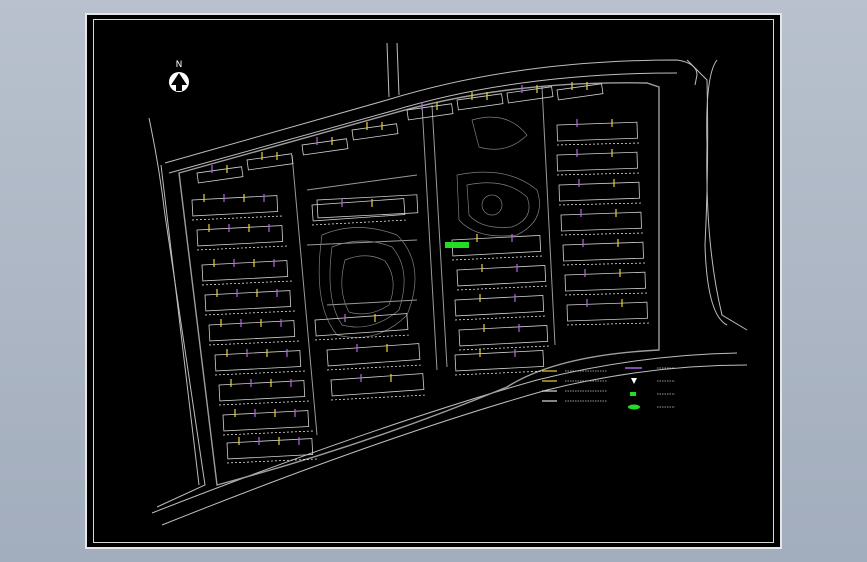 Image resolution: width=867 pixels, height=562 pixels. What do you see at coordinates (179, 65) in the screenshot?
I see `north-label: N` at bounding box center [179, 65].